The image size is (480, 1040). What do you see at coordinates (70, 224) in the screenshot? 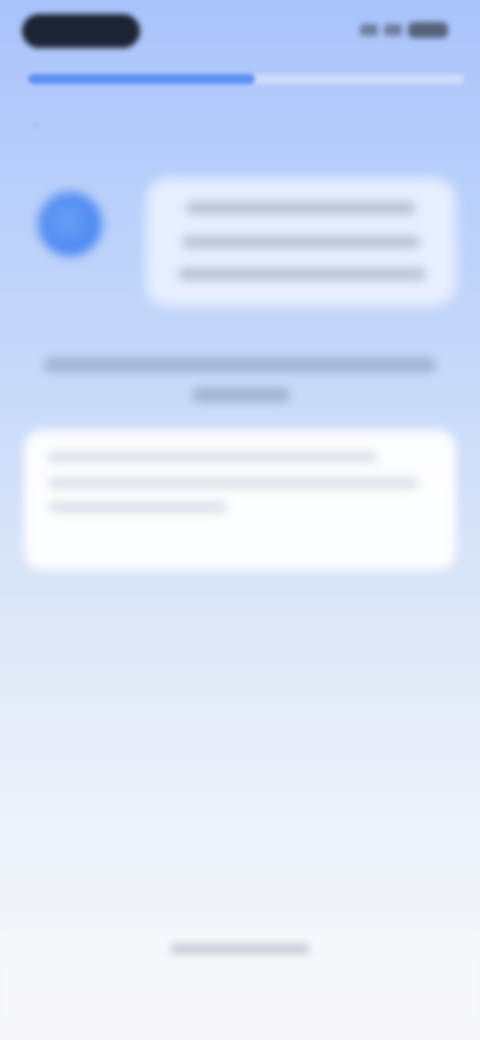
I see `assistant-avatar-icon` at bounding box center [70, 224].